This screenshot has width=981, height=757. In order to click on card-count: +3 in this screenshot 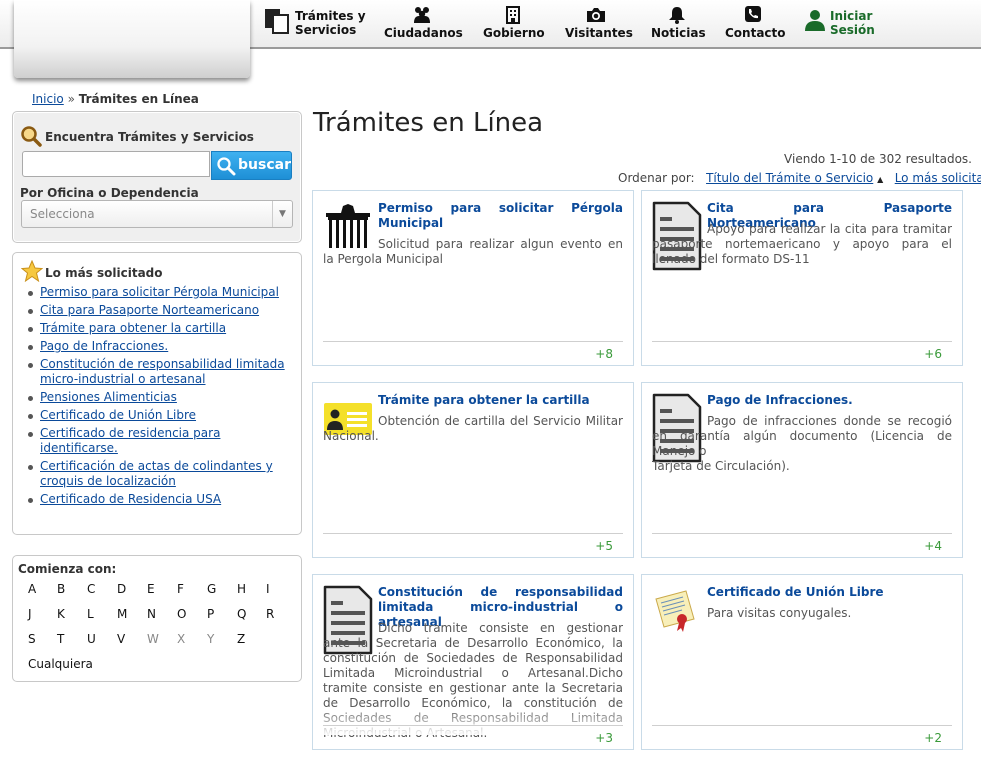, I will do `click(604, 738)`.